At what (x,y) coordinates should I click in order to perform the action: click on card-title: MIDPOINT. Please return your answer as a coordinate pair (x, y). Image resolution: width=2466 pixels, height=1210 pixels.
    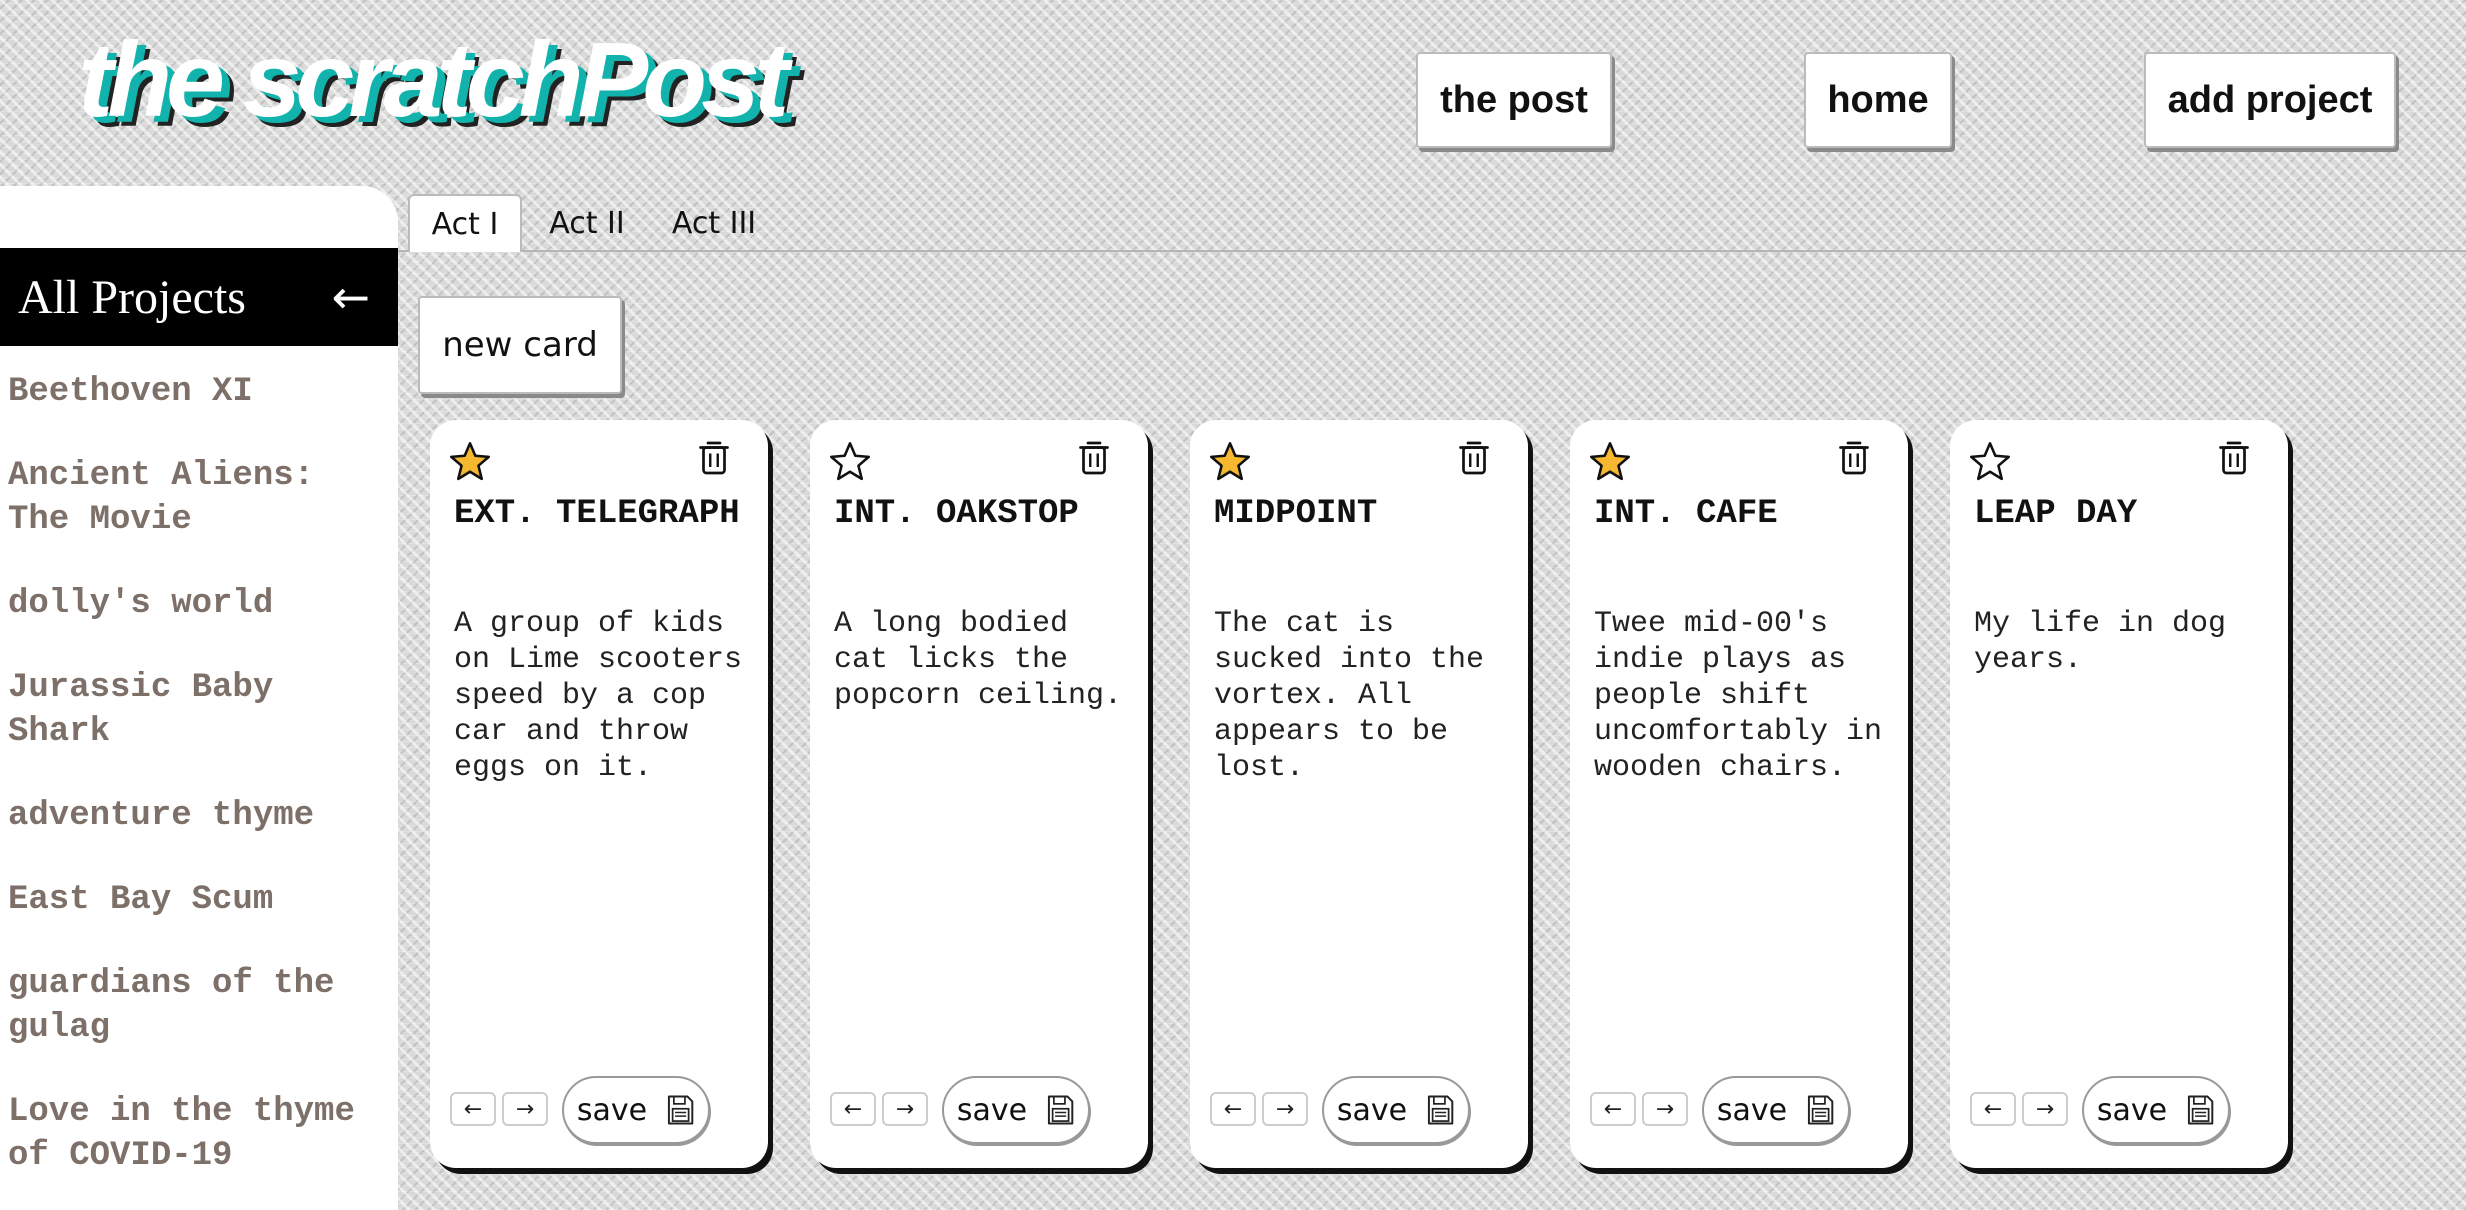
    Looking at the image, I should click on (1362, 514).